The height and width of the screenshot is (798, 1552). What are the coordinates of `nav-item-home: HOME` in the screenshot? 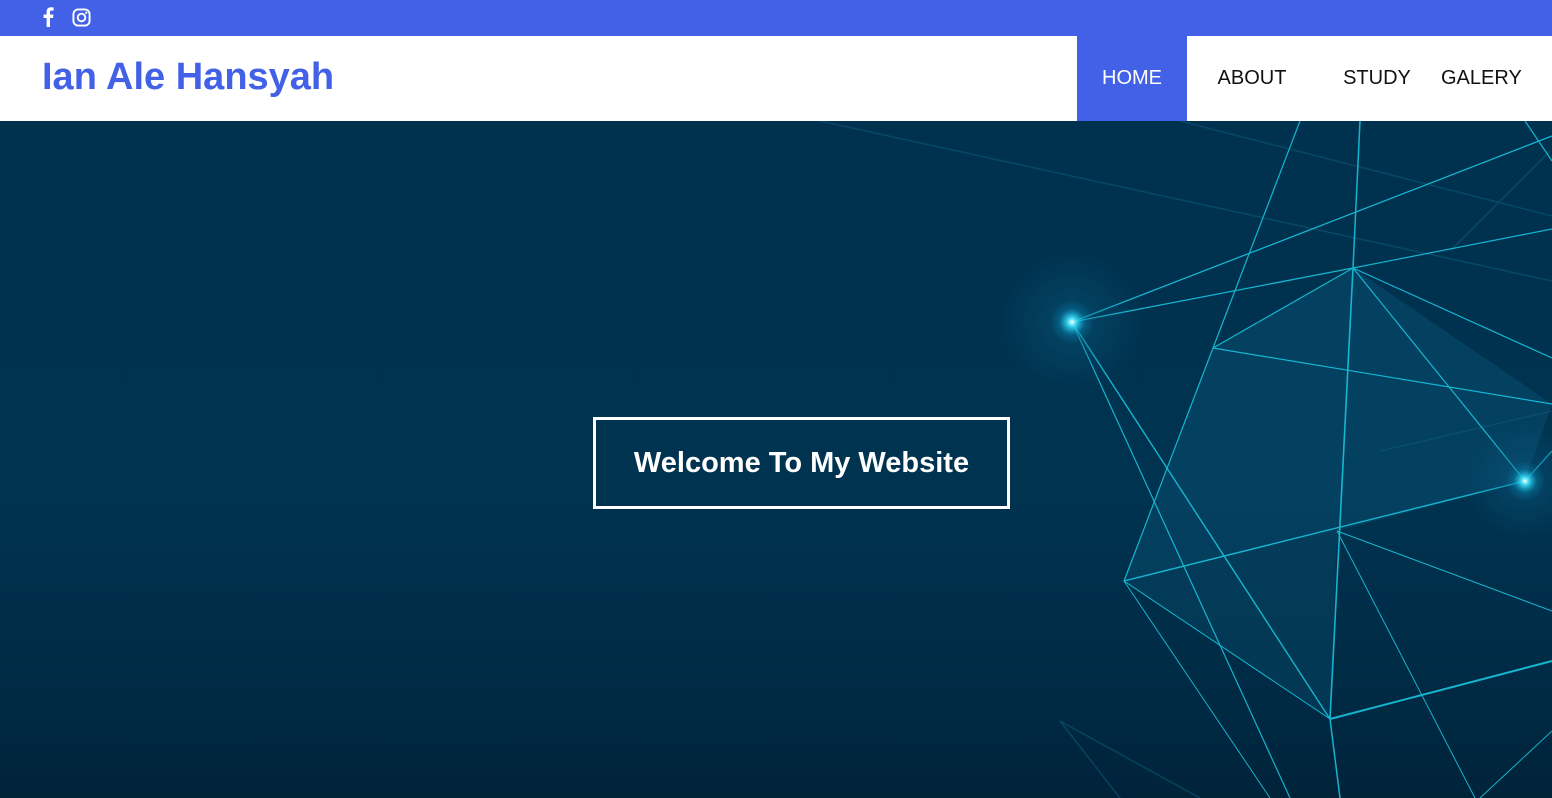 It's located at (1132, 78).